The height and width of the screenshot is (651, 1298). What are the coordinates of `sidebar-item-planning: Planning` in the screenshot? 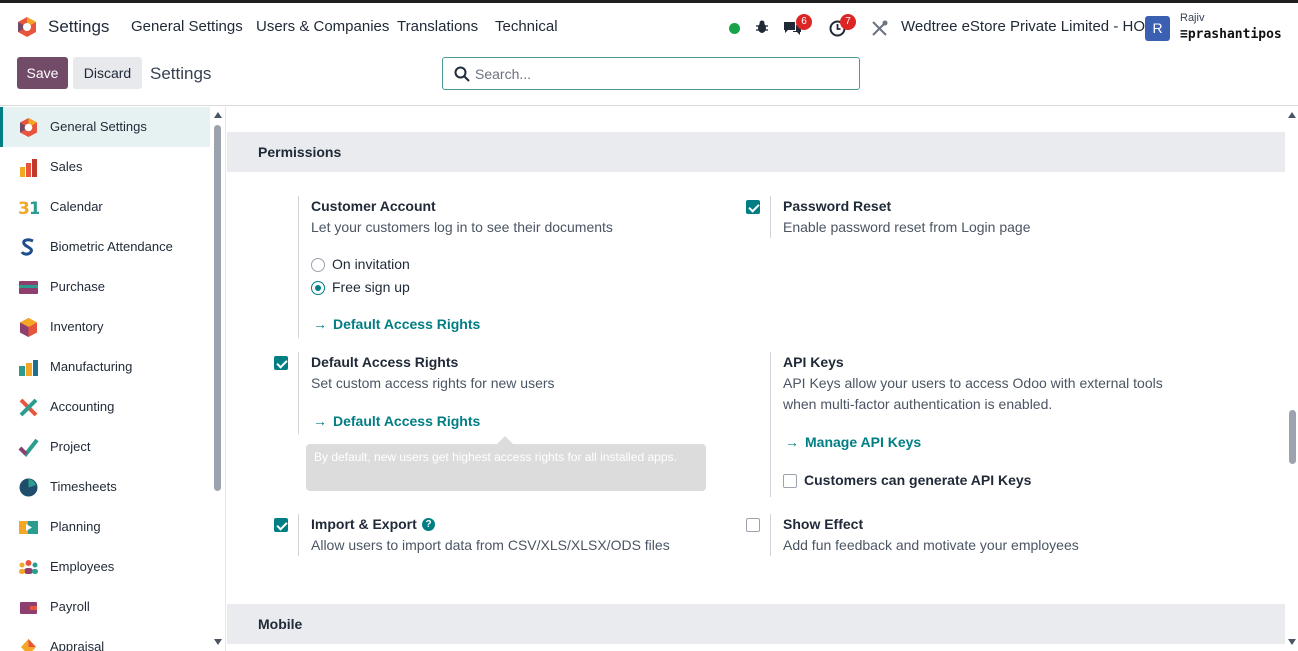 It's located at (105, 527).